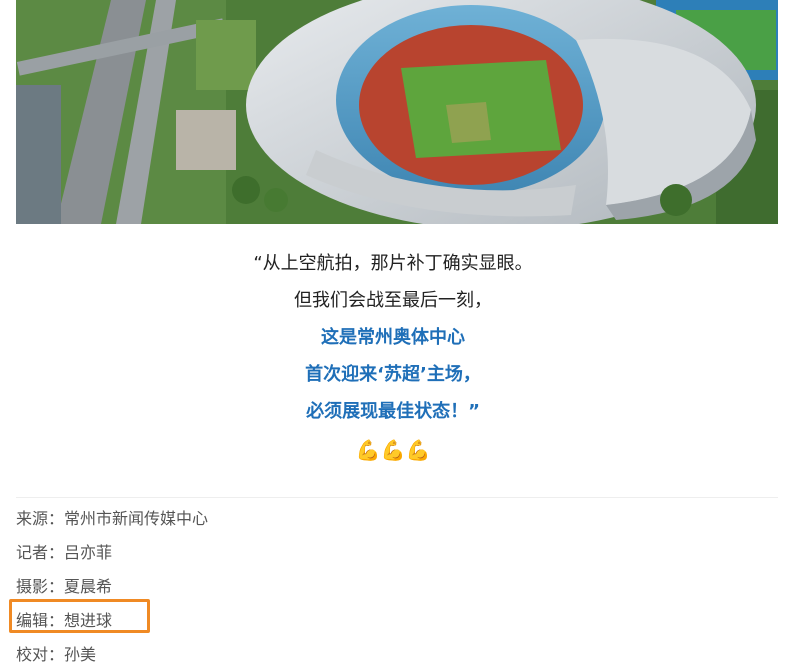 This screenshot has height=672, width=786. I want to click on credit-source: 来源：常州市新闻传媒中心, so click(112, 518).